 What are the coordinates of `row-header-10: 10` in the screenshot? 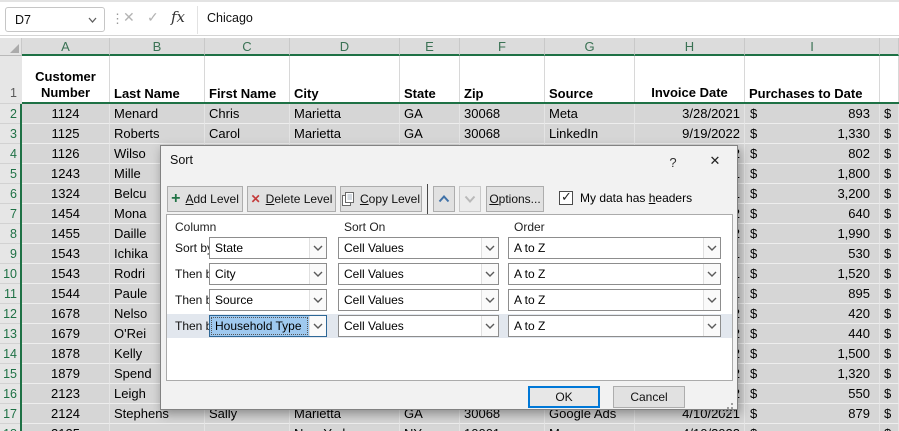 It's located at (11, 274).